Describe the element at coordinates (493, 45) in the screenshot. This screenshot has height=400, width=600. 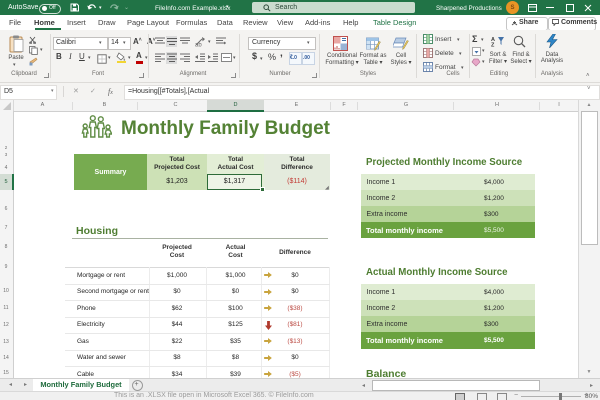
I see `svg-text: Z` at that location.